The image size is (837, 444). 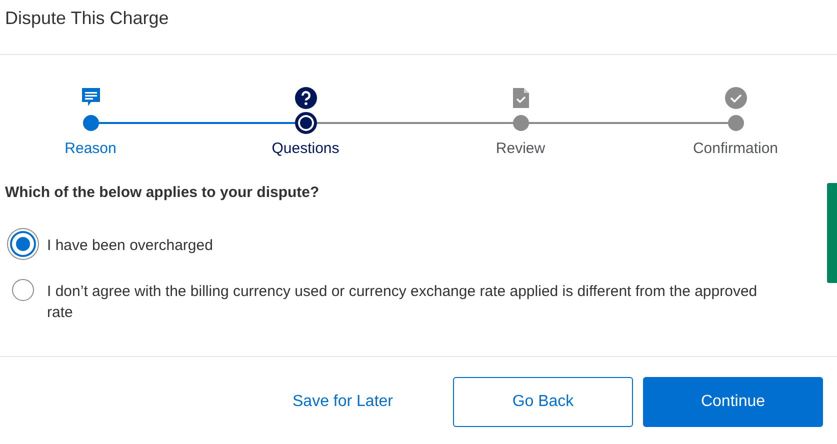 What do you see at coordinates (90, 148) in the screenshot?
I see `step-label: Reason` at bounding box center [90, 148].